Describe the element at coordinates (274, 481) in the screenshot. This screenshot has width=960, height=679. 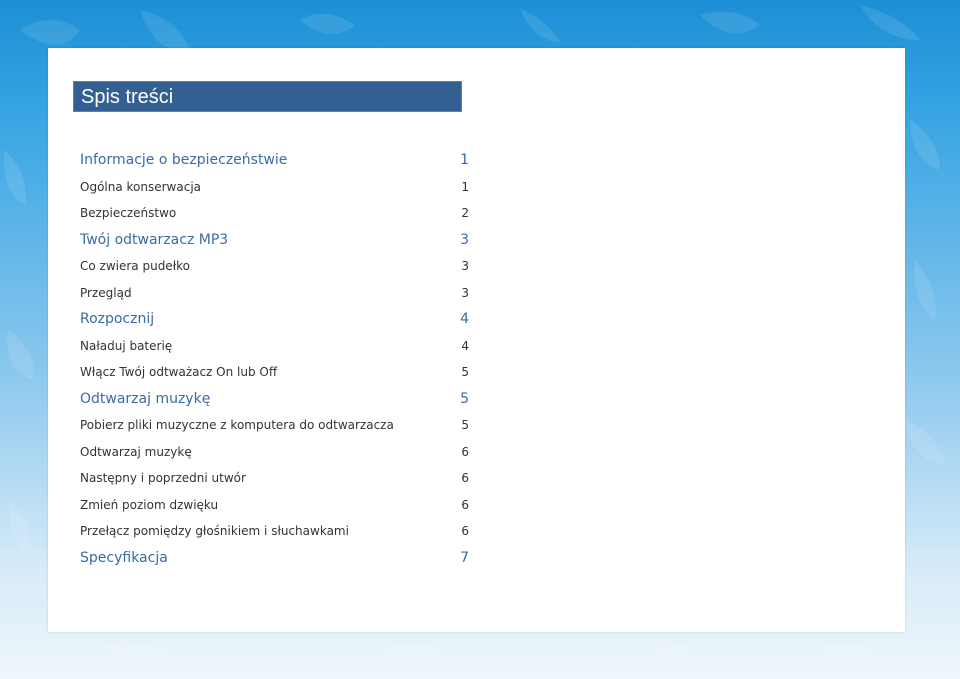
I see `toc-entry: Następny i poprzedni utwór 6` at that location.